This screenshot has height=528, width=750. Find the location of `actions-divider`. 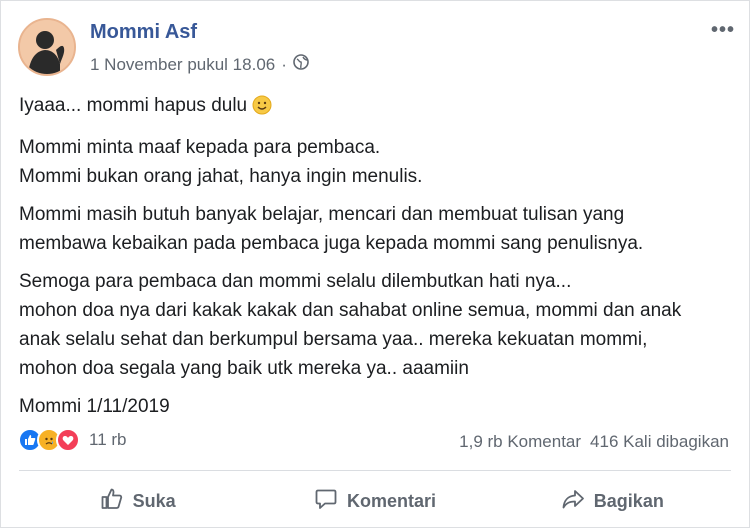

actions-divider is located at coordinates (375, 470).